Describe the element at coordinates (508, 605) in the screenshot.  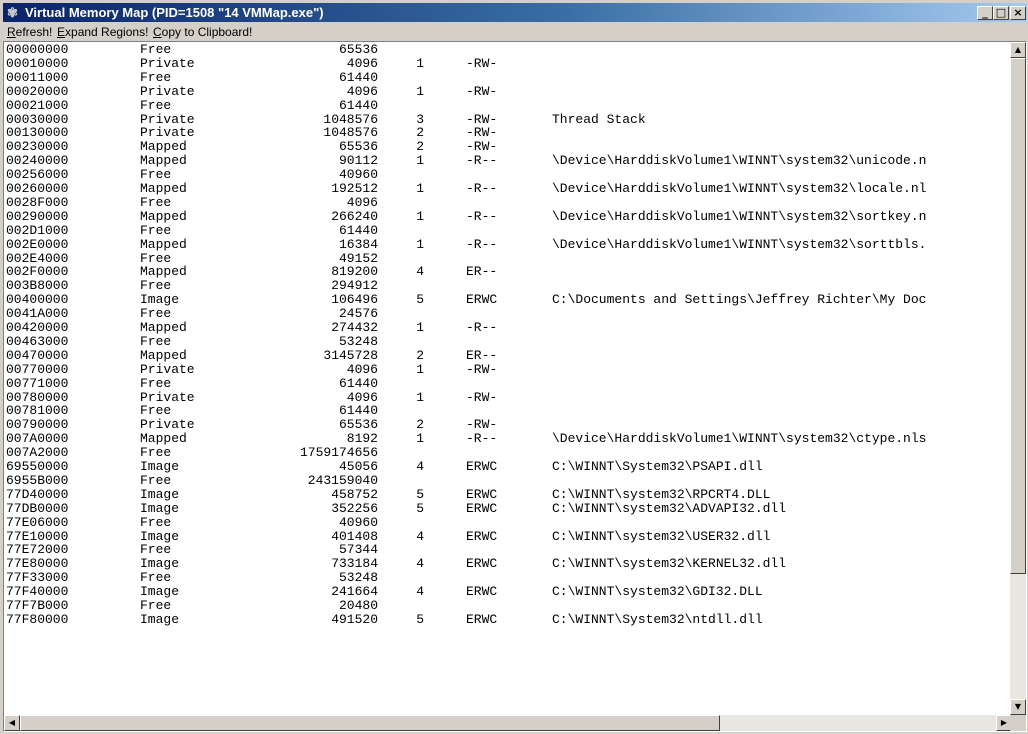
I see `list-item: 77F7B000 Free 20480` at that location.